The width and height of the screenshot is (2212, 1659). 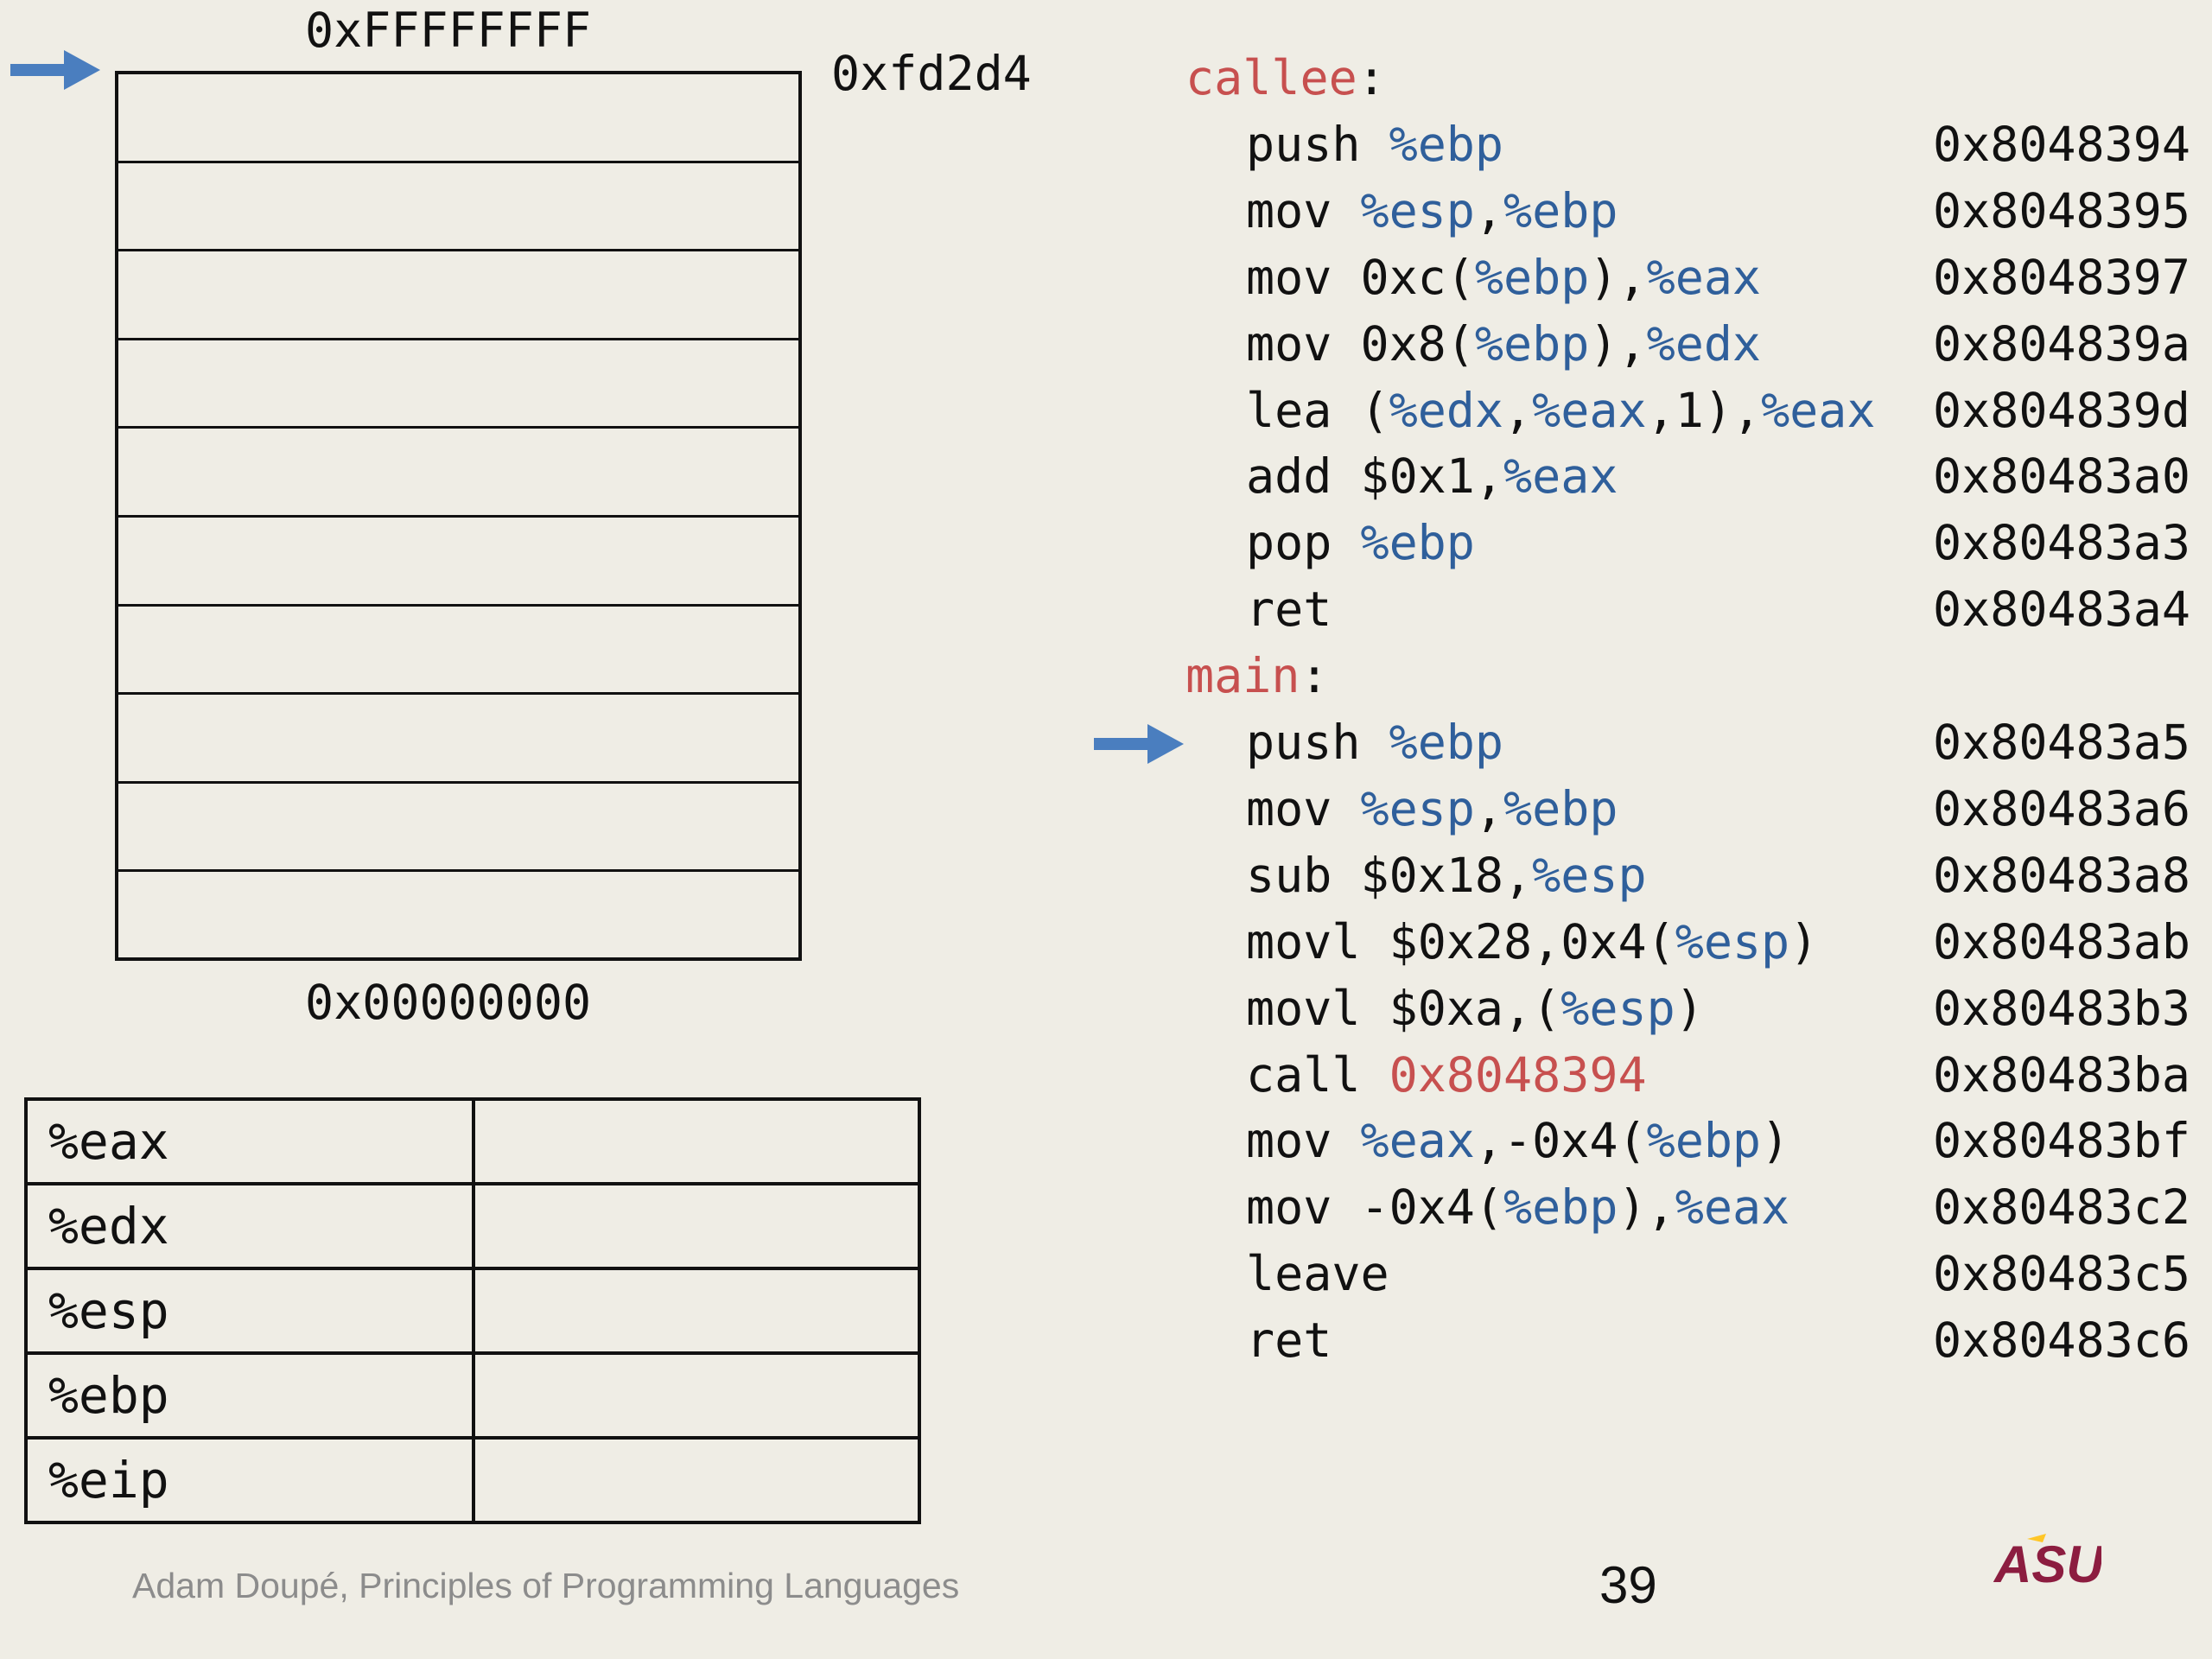 I want to click on instruction-line: mov -0x4(%ebp),%eax, so click(x=1517, y=1207).